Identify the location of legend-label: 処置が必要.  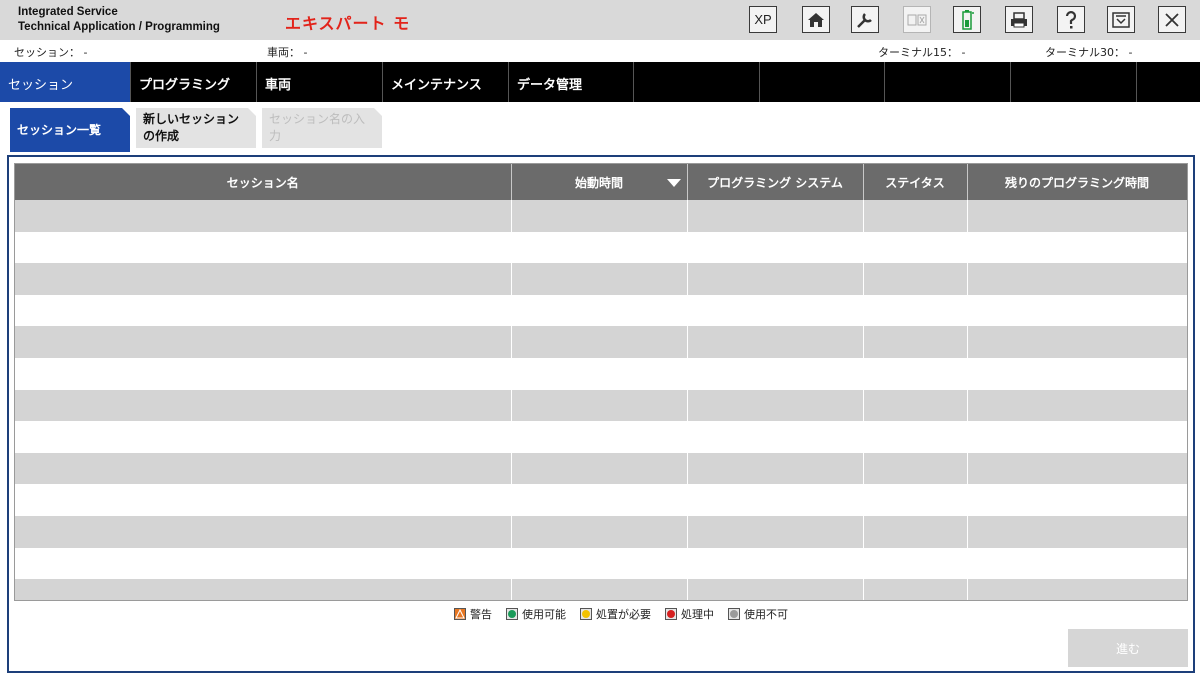
(623, 614).